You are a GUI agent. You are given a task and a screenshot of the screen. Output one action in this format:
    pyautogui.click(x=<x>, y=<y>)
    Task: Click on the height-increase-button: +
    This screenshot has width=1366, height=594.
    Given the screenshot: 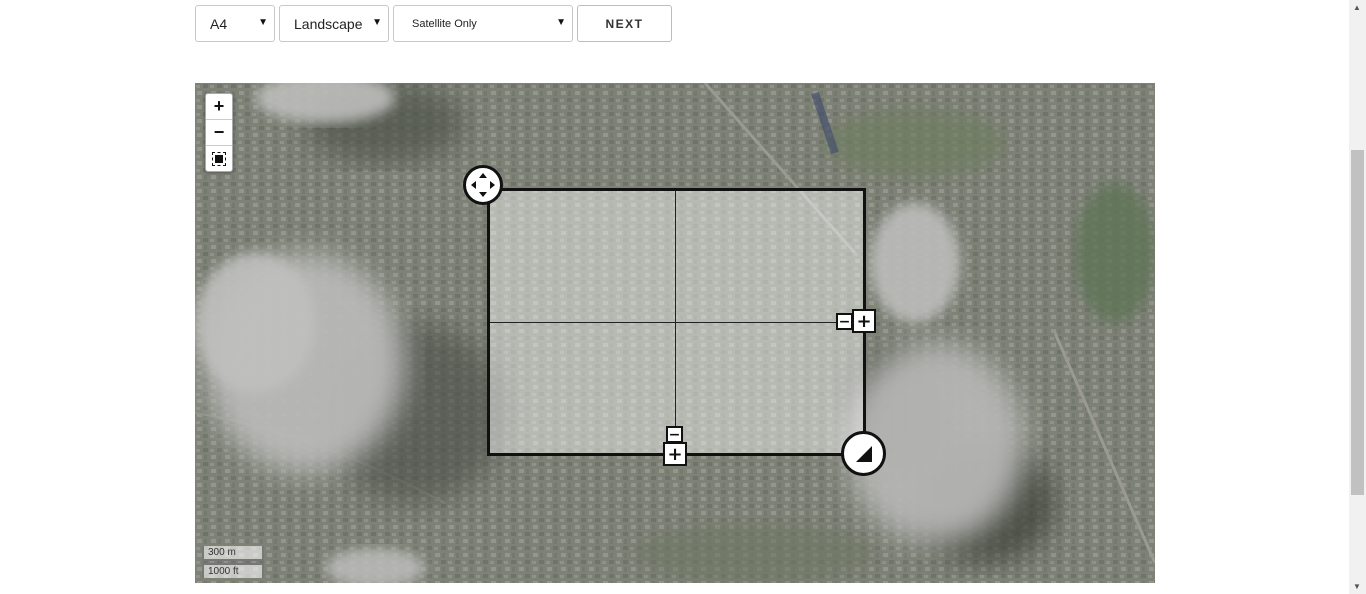 What is the action you would take?
    pyautogui.click(x=675, y=454)
    